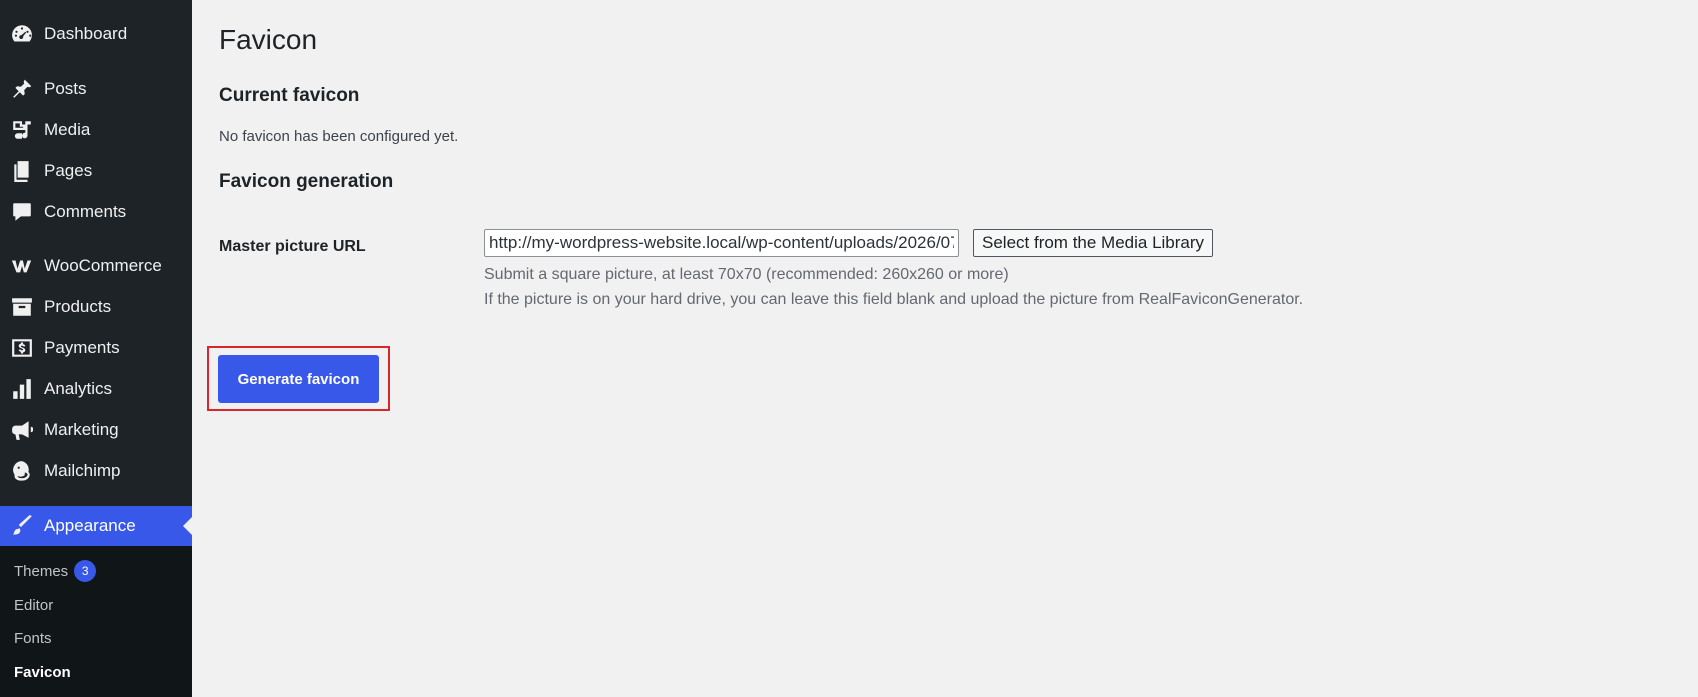 Image resolution: width=1698 pixels, height=697 pixels. Describe the element at coordinates (292, 246) in the screenshot. I see `master-picture-label: Master picture URL` at that location.